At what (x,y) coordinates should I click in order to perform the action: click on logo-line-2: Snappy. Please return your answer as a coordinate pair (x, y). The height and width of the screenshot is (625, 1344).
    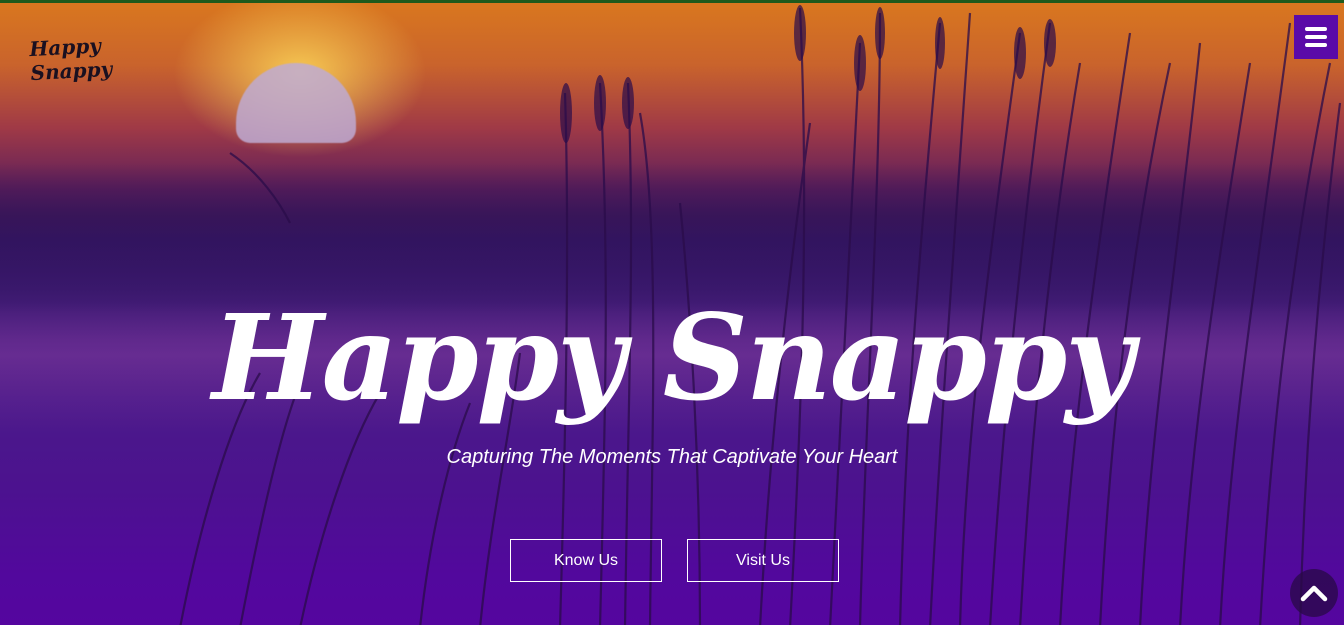
    Looking at the image, I should click on (71, 71).